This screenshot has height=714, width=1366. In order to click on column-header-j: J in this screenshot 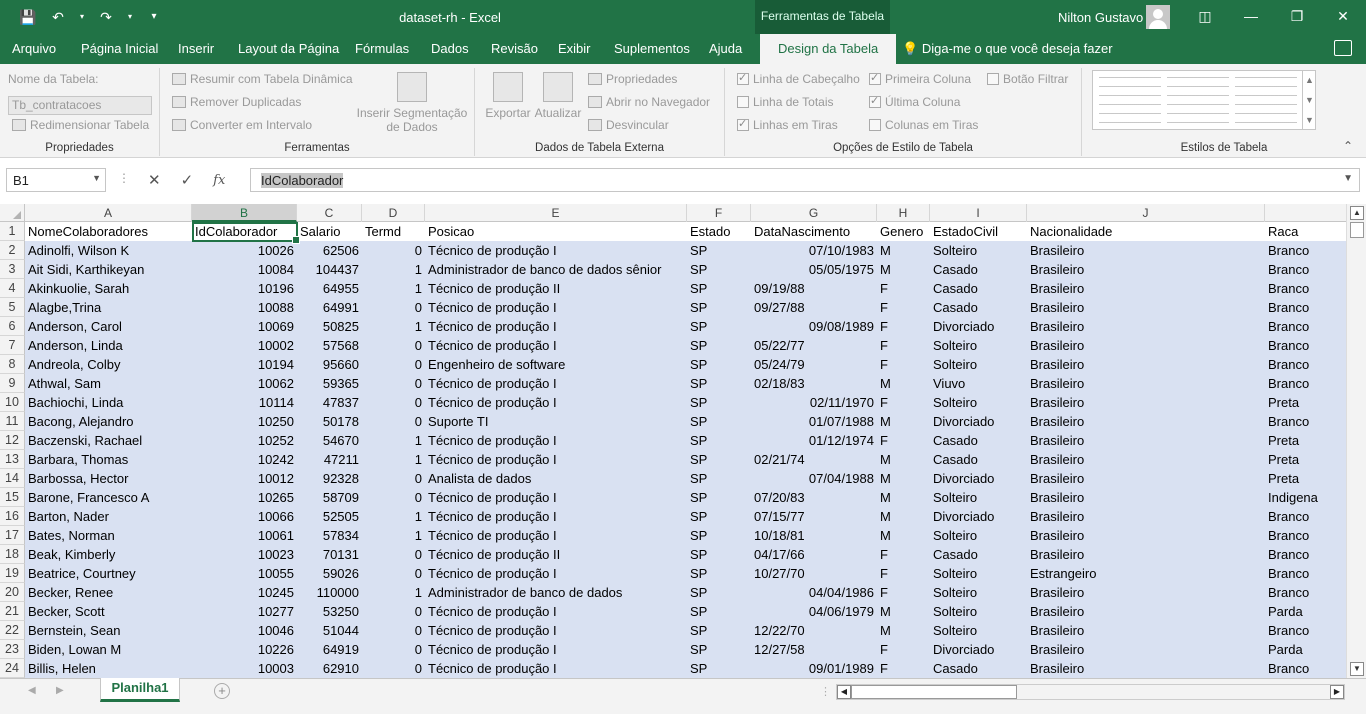, I will do `click(1146, 213)`.